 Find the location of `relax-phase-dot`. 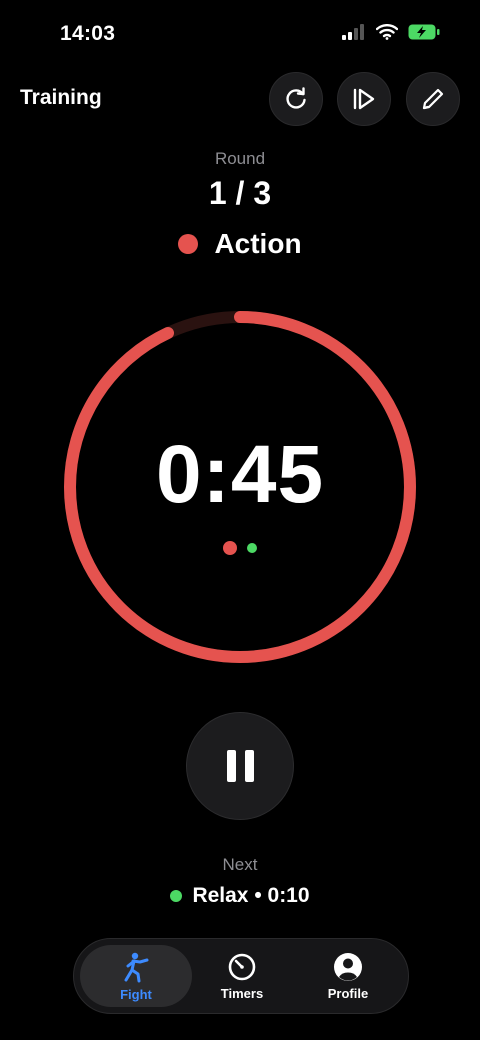

relax-phase-dot is located at coordinates (252, 548).